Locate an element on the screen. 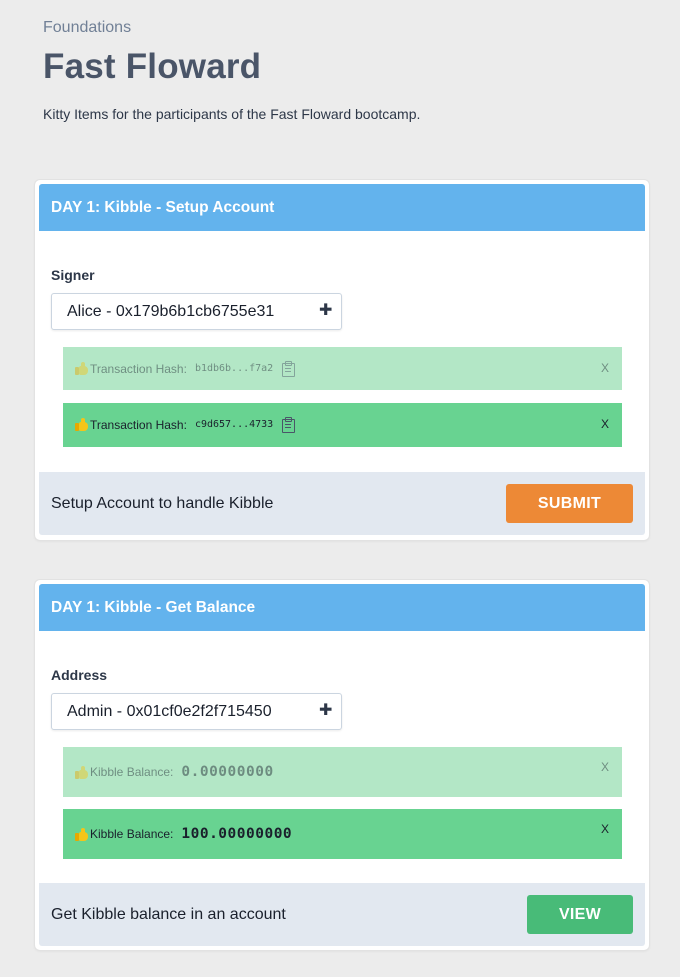 This screenshot has height=977, width=680. signer-label: Signer is located at coordinates (73, 275).